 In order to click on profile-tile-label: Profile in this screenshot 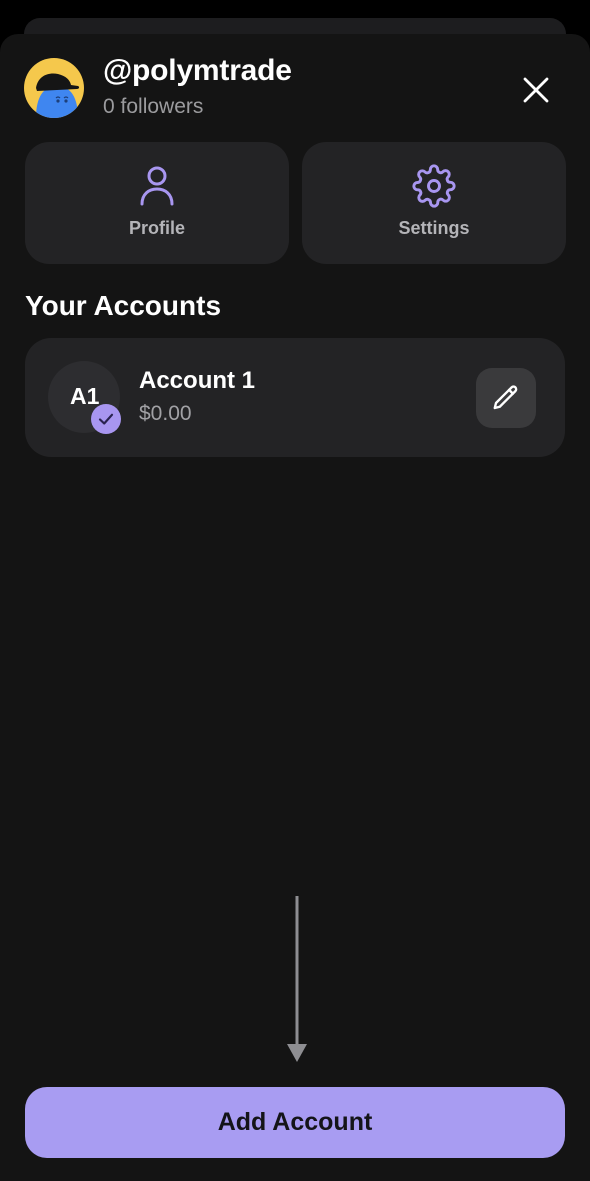, I will do `click(156, 228)`.